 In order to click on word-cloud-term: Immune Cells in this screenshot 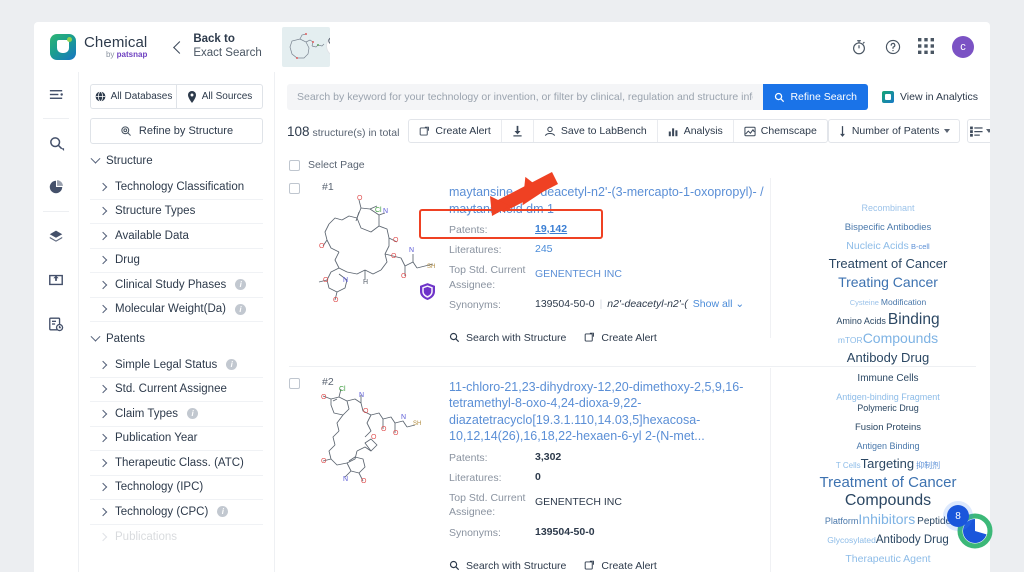, I will do `click(887, 378)`.